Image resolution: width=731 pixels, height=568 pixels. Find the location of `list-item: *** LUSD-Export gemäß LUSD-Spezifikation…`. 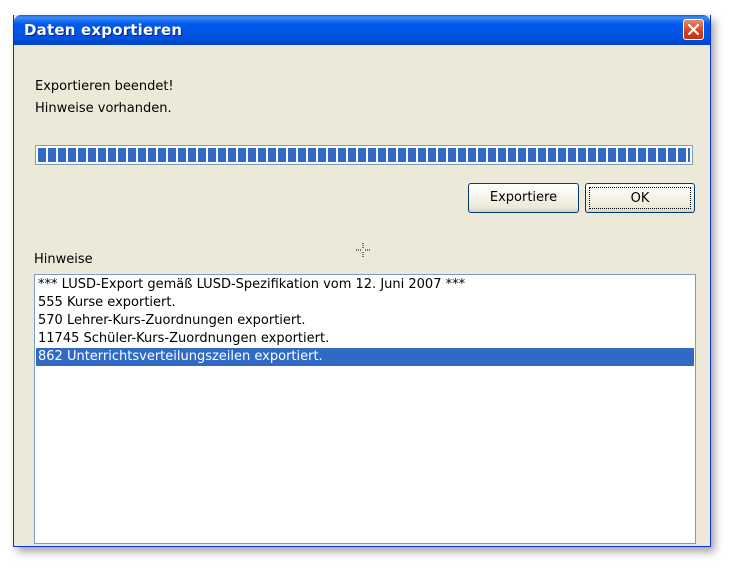

list-item: *** LUSD-Export gemäß LUSD-Spezifikation… is located at coordinates (365, 285).